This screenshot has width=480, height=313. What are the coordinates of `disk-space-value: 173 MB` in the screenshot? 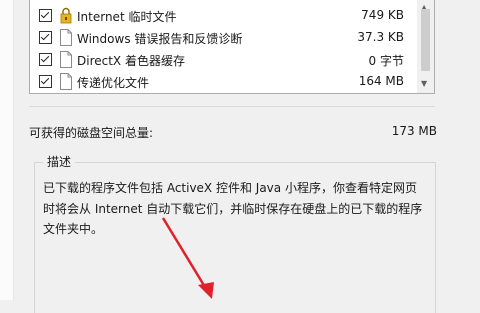 It's located at (414, 131).